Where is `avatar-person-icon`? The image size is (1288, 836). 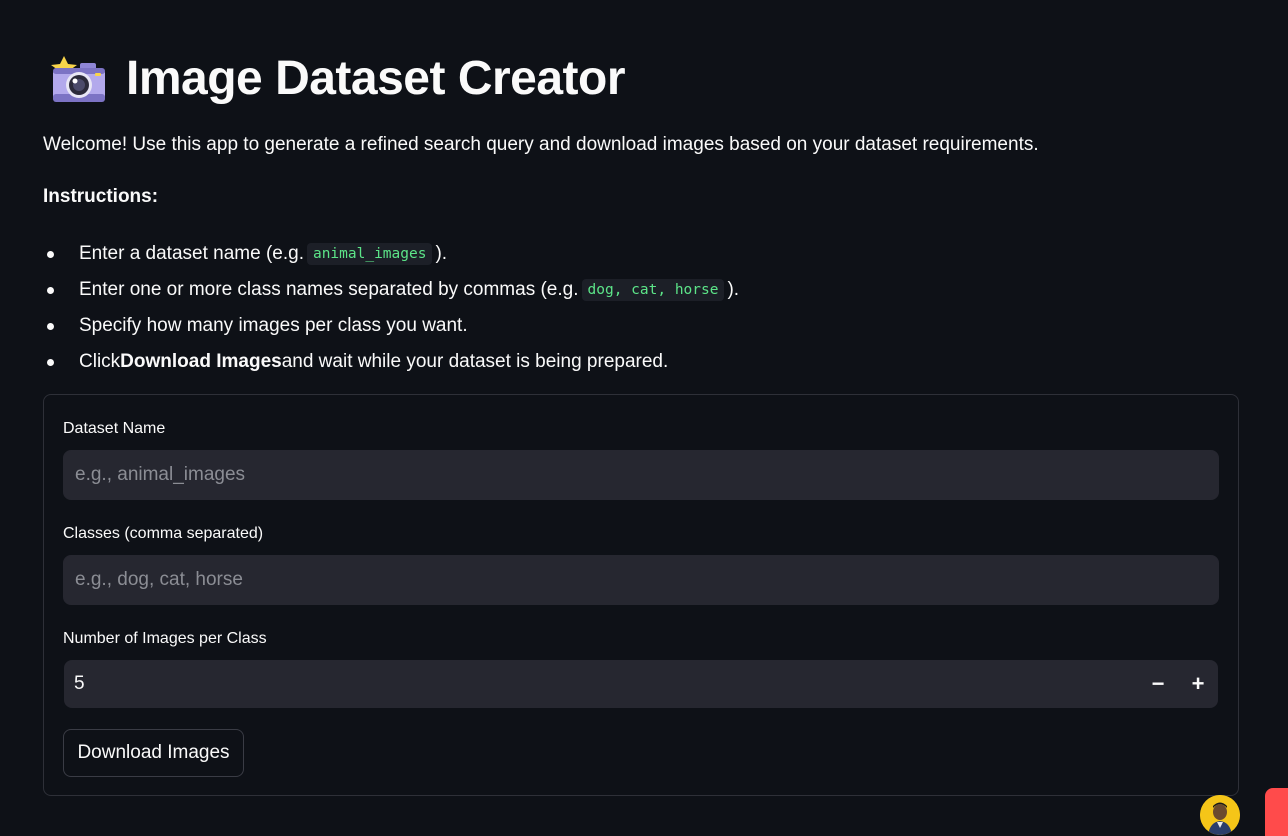 avatar-person-icon is located at coordinates (1220, 815).